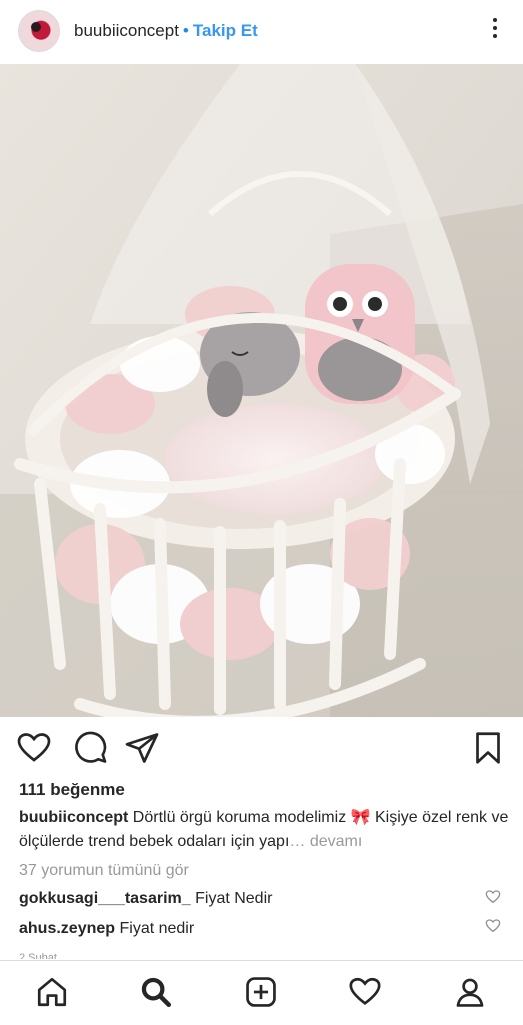 This screenshot has height=1025, width=523. Describe the element at coordinates (325, 841) in the screenshot. I see `caption-more-link: … devamı` at that location.